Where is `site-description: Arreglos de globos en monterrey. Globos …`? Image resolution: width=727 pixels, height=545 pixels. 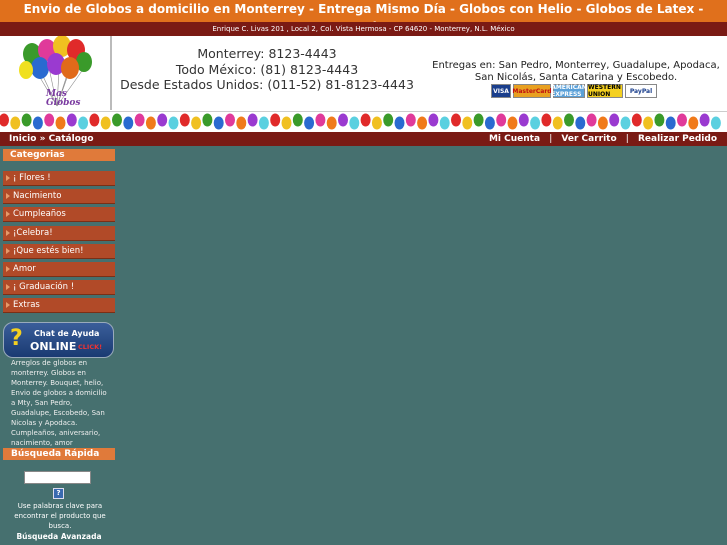 site-description: Arreglos de globos en monterrey. Globos … is located at coordinates (59, 403).